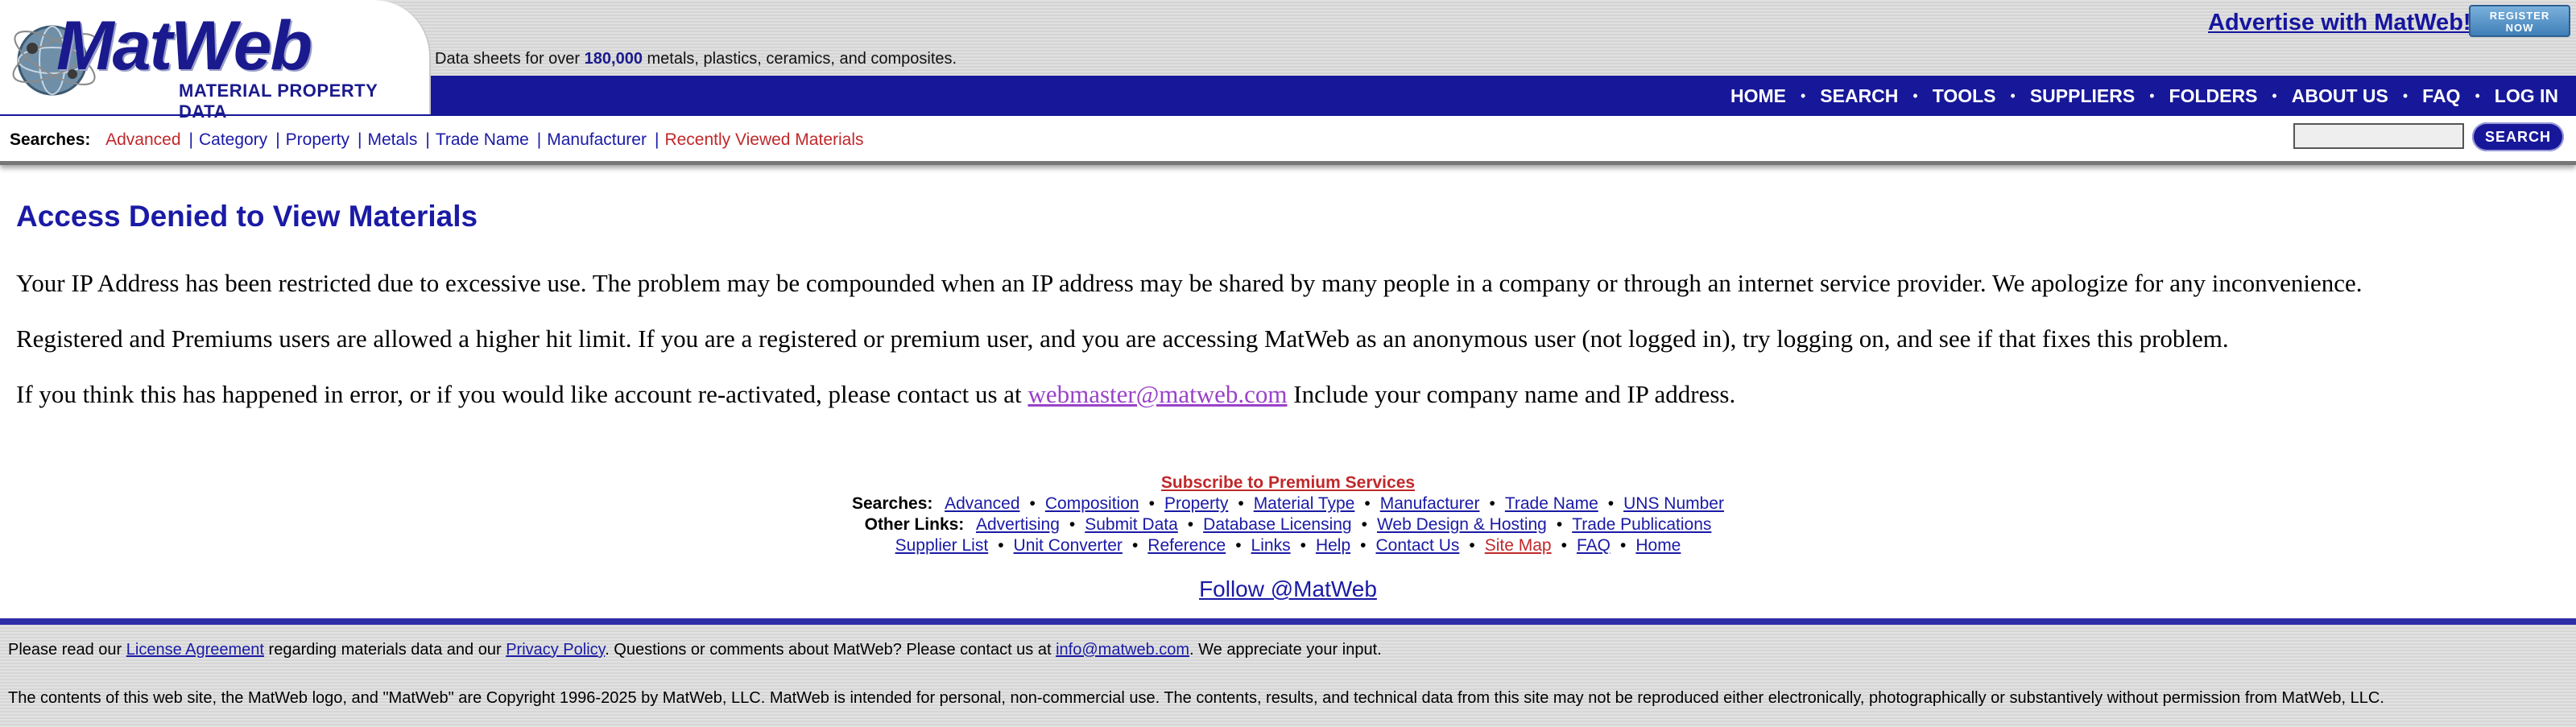 Image resolution: width=2576 pixels, height=727 pixels. I want to click on footer-search-link-material-type: Material Type, so click(1304, 503).